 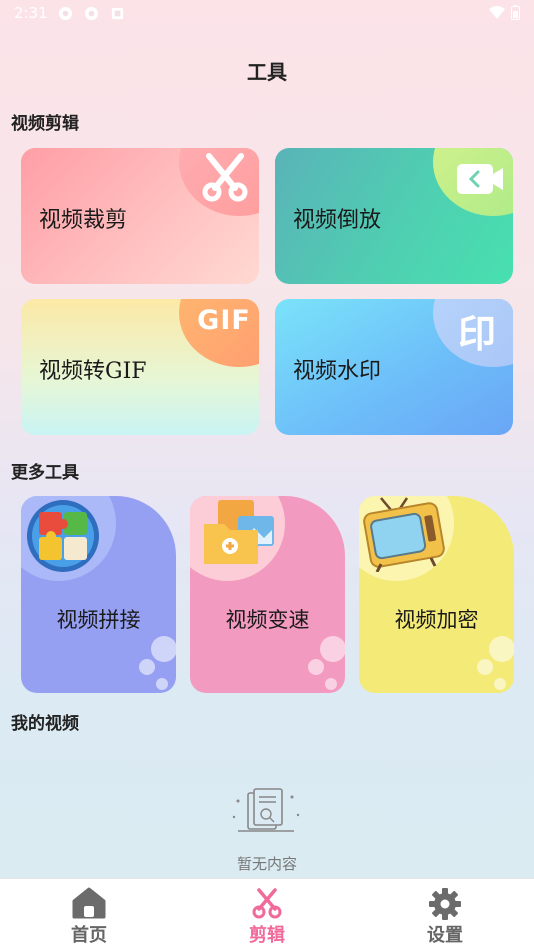 What do you see at coordinates (515, 12) in the screenshot?
I see `battery-icon` at bounding box center [515, 12].